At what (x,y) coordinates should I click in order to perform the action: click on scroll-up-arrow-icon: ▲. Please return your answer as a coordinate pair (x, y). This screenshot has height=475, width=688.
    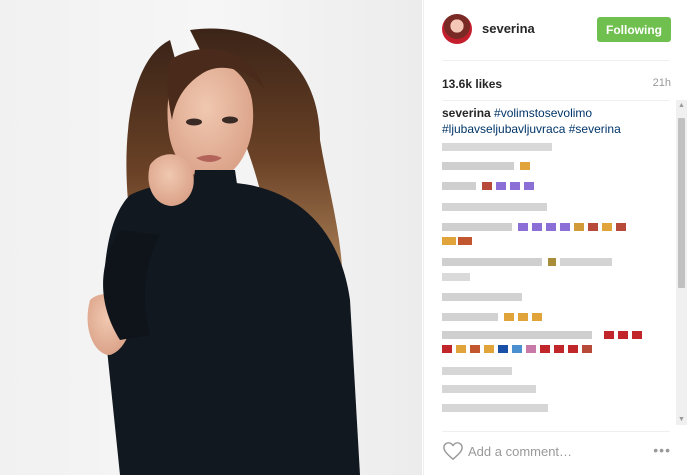
    Looking at the image, I should click on (681, 105).